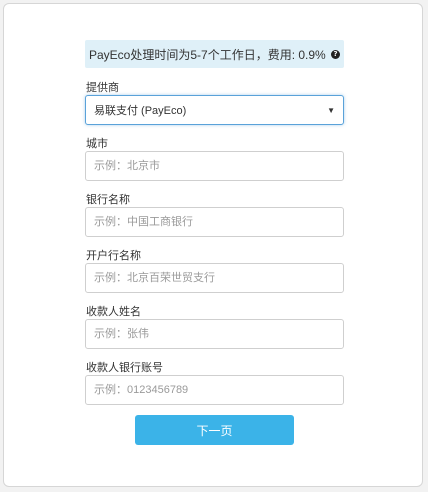 This screenshot has width=428, height=492. What do you see at coordinates (113, 312) in the screenshot?
I see `payee-name-label: 收款人姓名` at bounding box center [113, 312].